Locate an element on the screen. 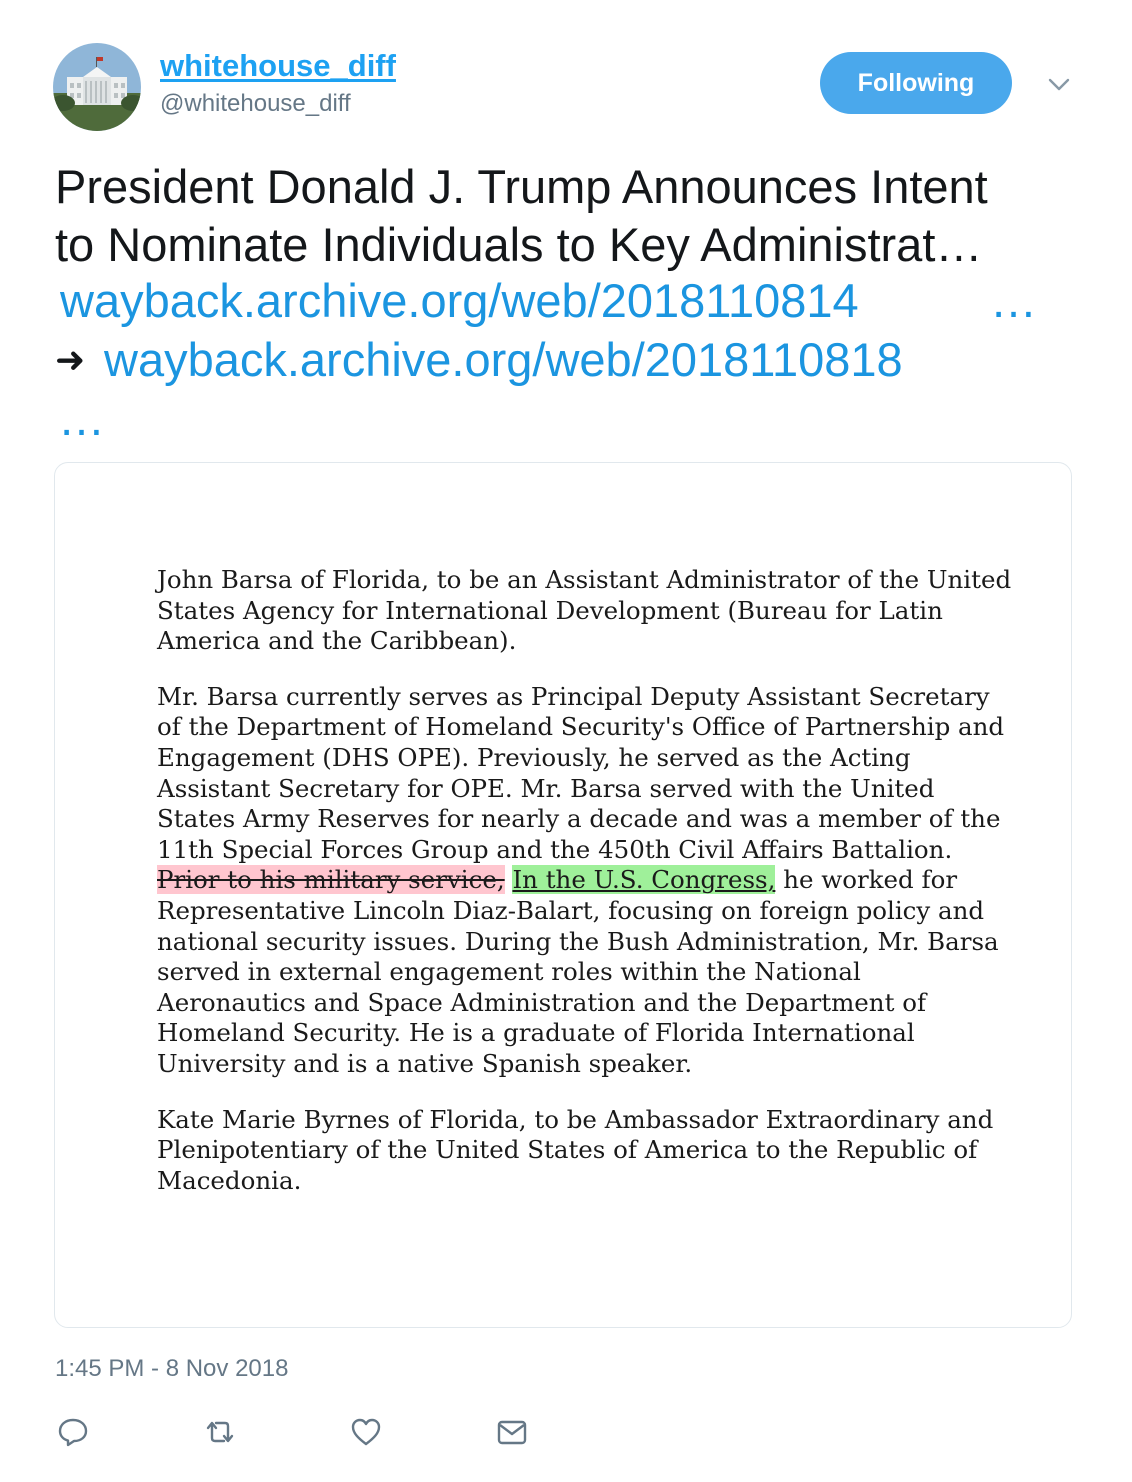 Image resolution: width=1132 pixels, height=1482 pixels. wayback-link-after: wayback.archive.org/web/2018110818 is located at coordinates (503, 360).